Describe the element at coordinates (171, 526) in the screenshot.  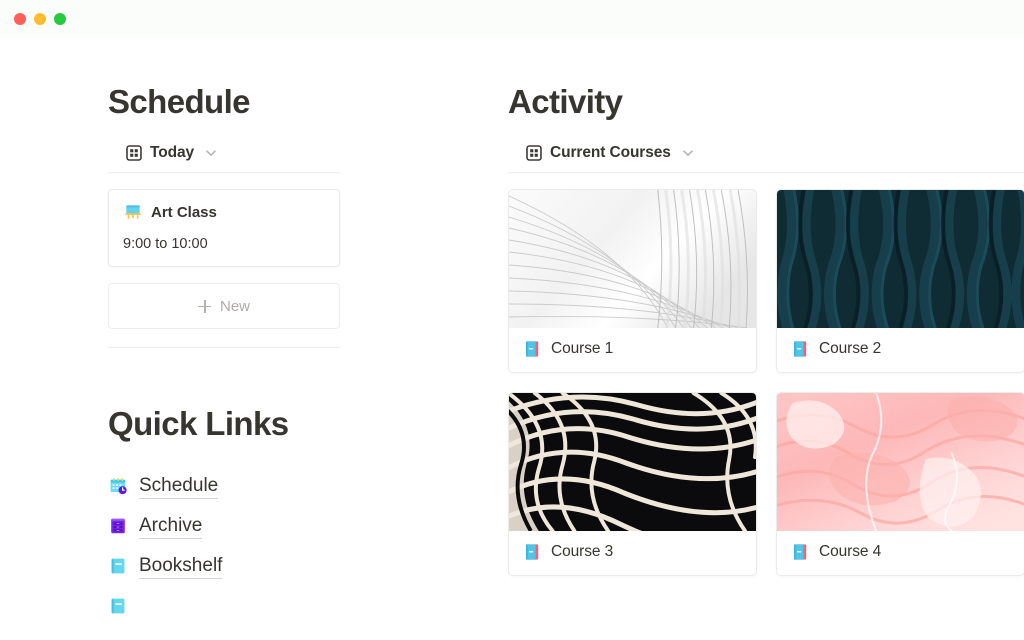
I see `quick-link-label: Archive` at that location.